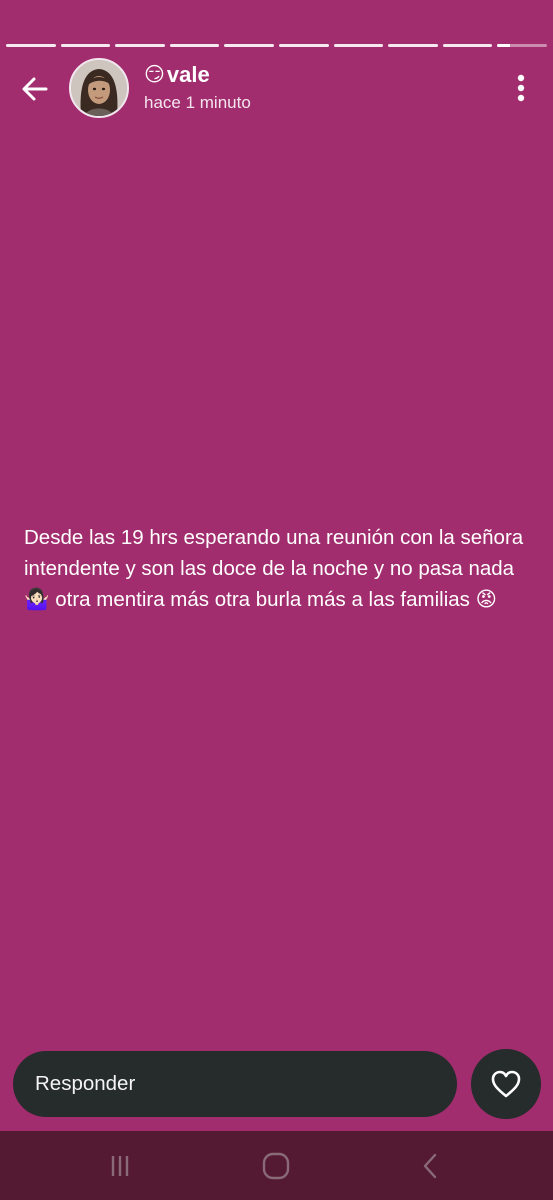  I want to click on user-name: 😏 vale, so click(197, 75).